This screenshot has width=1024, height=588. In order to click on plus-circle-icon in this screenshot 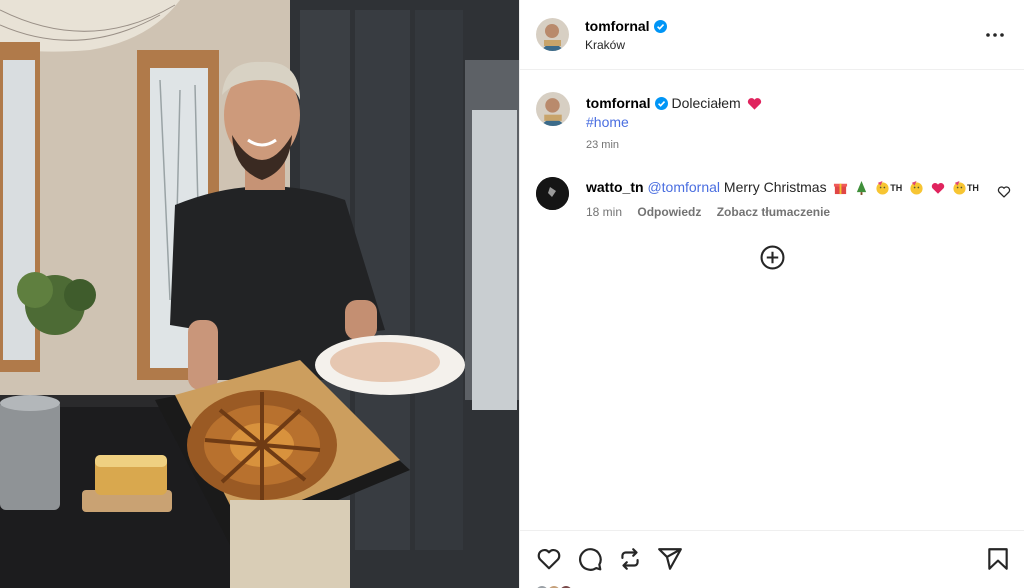, I will do `click(772, 257)`.